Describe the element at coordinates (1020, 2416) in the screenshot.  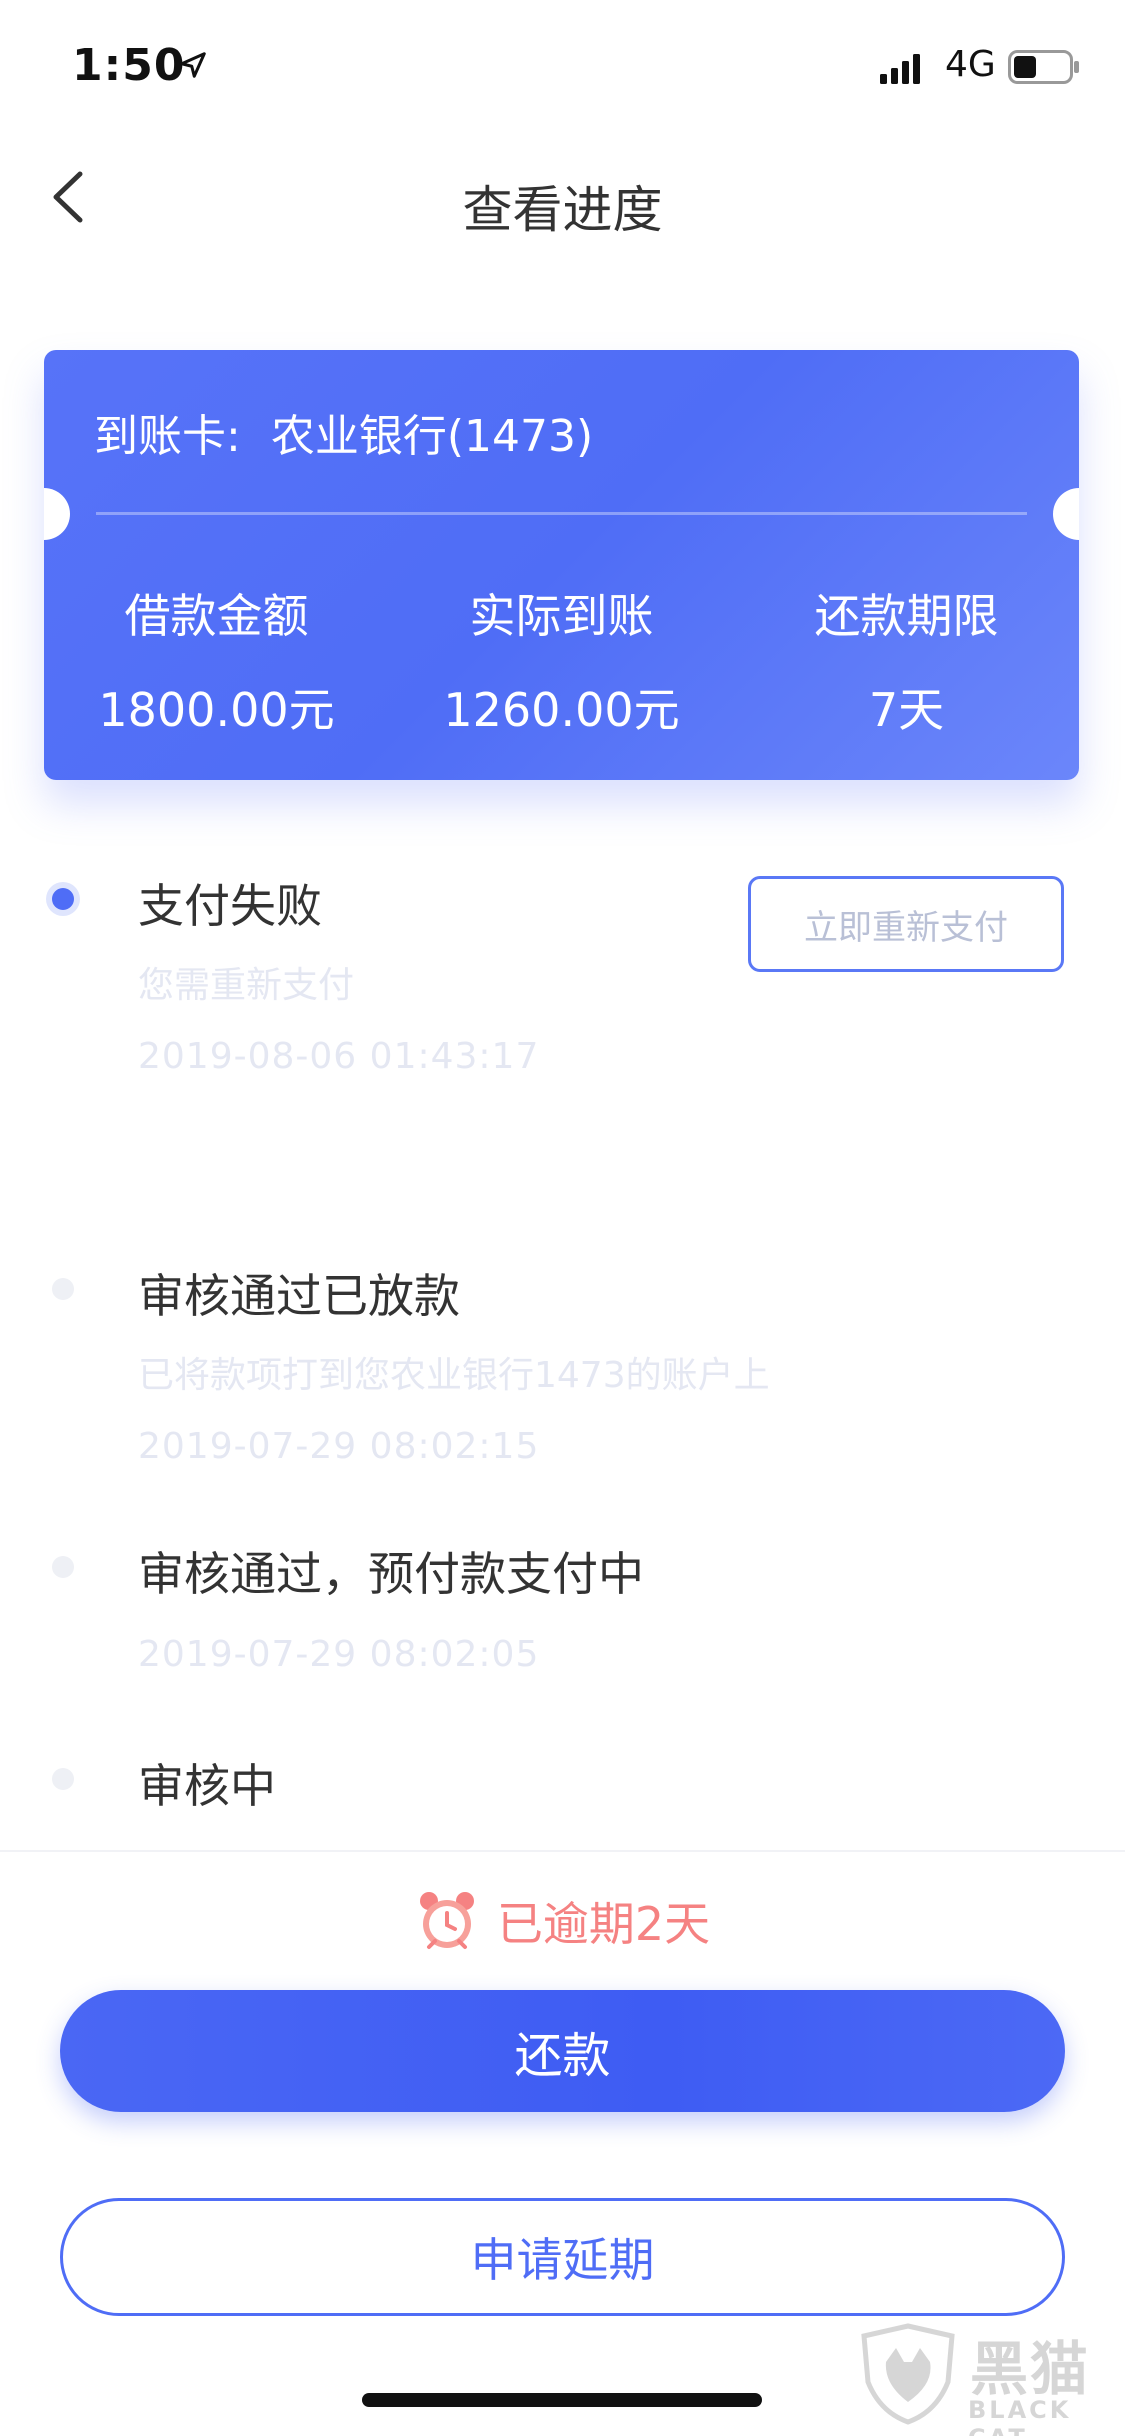
I see `watermark-en: BLACK CAT` at that location.